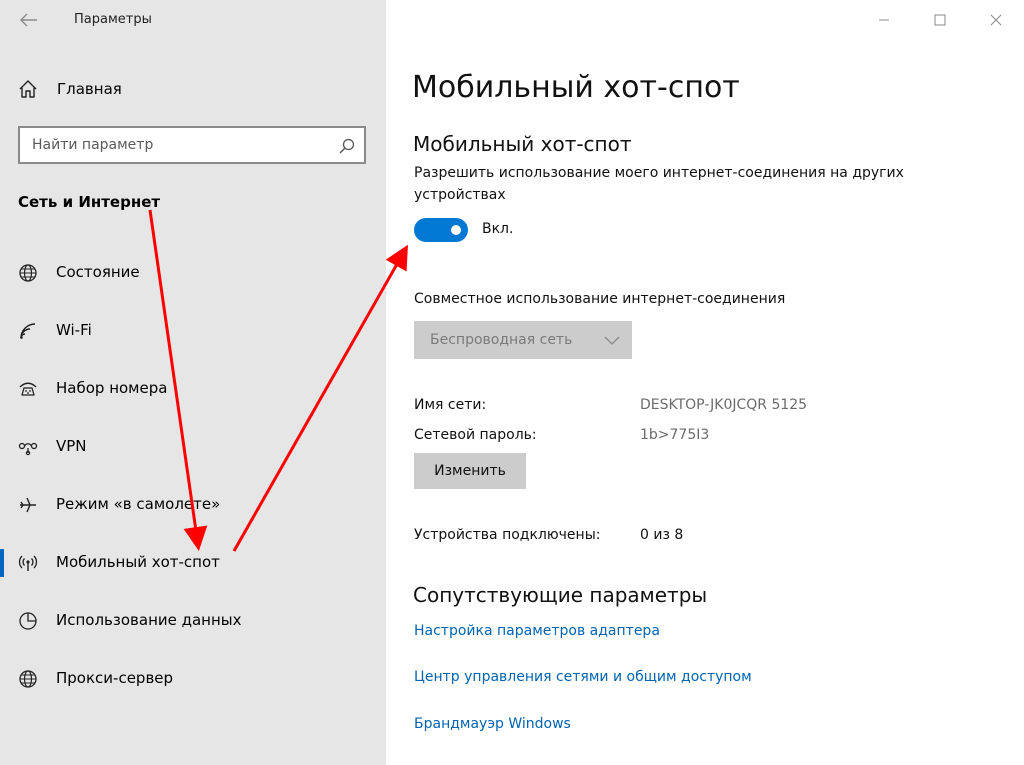  Describe the element at coordinates (492, 724) in the screenshot. I see `windows-firewall-link: Брандмауэр Windows` at that location.